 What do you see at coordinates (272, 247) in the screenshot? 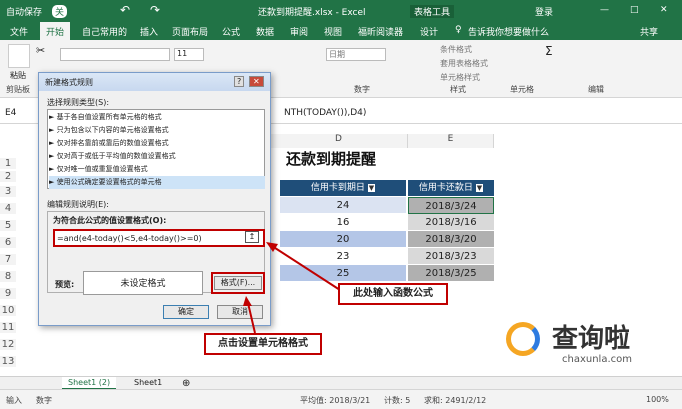
I see `formula-arrowhead` at bounding box center [272, 247].